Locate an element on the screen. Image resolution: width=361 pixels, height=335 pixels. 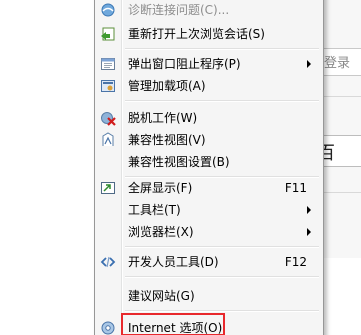
highlight-annotation is located at coordinates (173, 324).